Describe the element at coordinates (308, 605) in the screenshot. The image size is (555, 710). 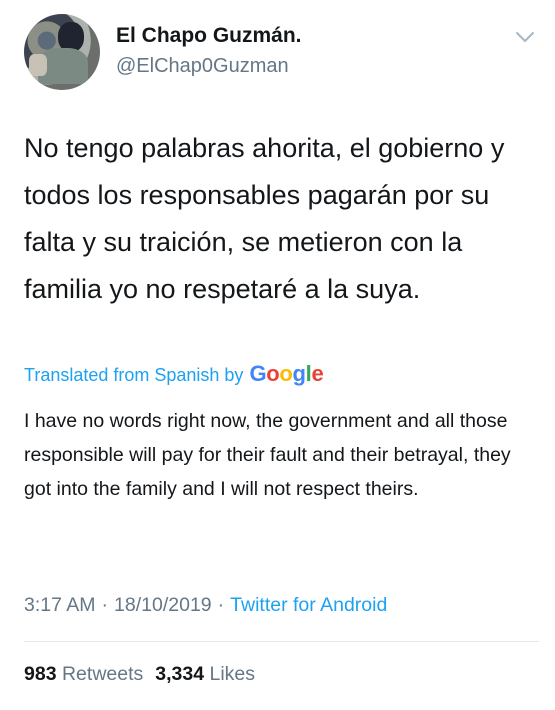
I see `tweet-source-link: Twitter for Android` at that location.